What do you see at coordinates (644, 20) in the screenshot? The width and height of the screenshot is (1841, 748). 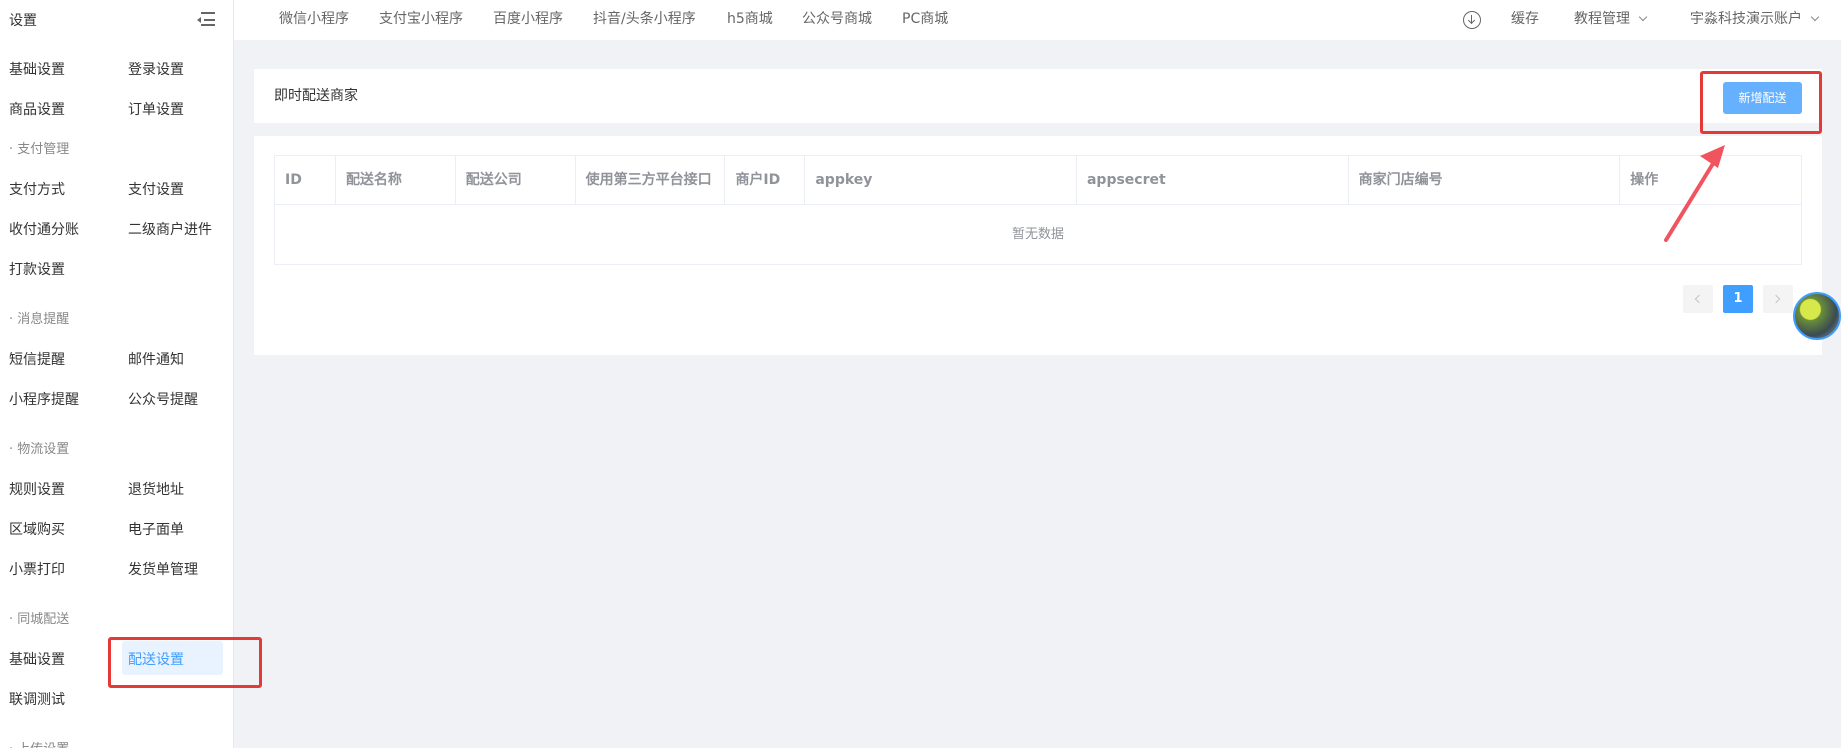 I see `nav-douyin-miniprogram: 抖音/头条小程序` at bounding box center [644, 20].